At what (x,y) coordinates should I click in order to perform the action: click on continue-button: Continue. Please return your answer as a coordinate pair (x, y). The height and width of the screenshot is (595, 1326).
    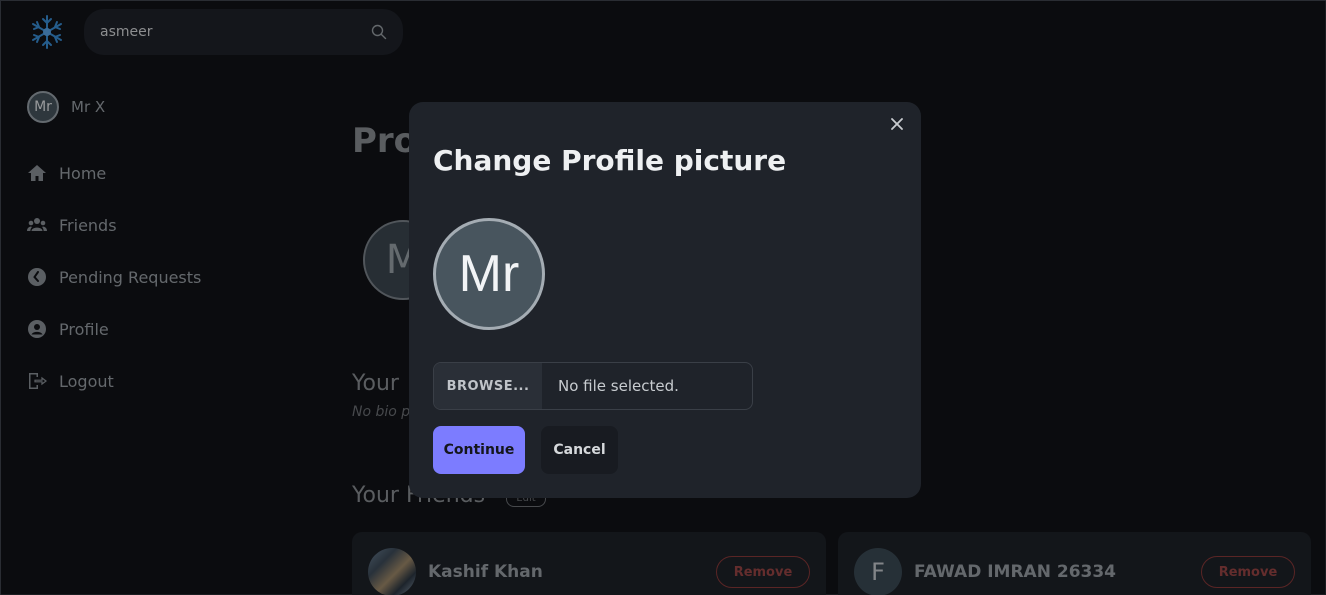
    Looking at the image, I should click on (479, 450).